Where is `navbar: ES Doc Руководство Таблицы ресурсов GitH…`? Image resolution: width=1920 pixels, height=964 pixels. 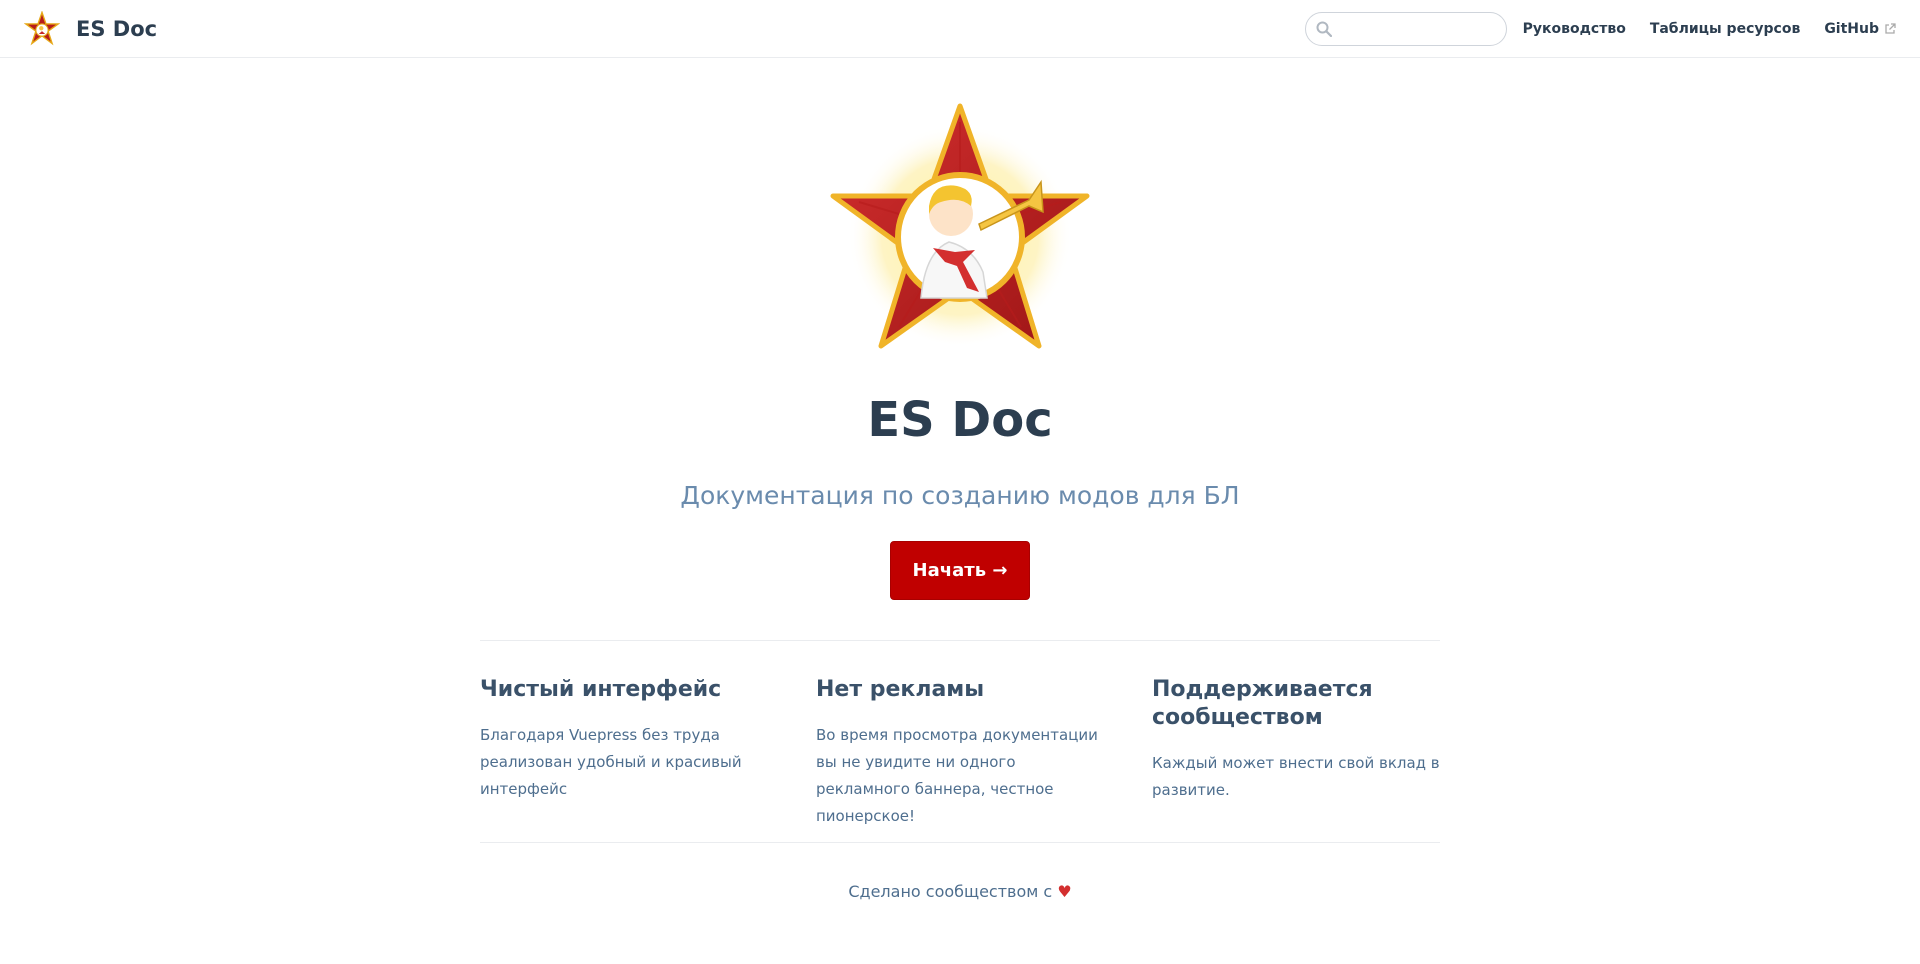
navbar: ES Doc Руководство Таблицы ресурсов GitH… is located at coordinates (960, 29).